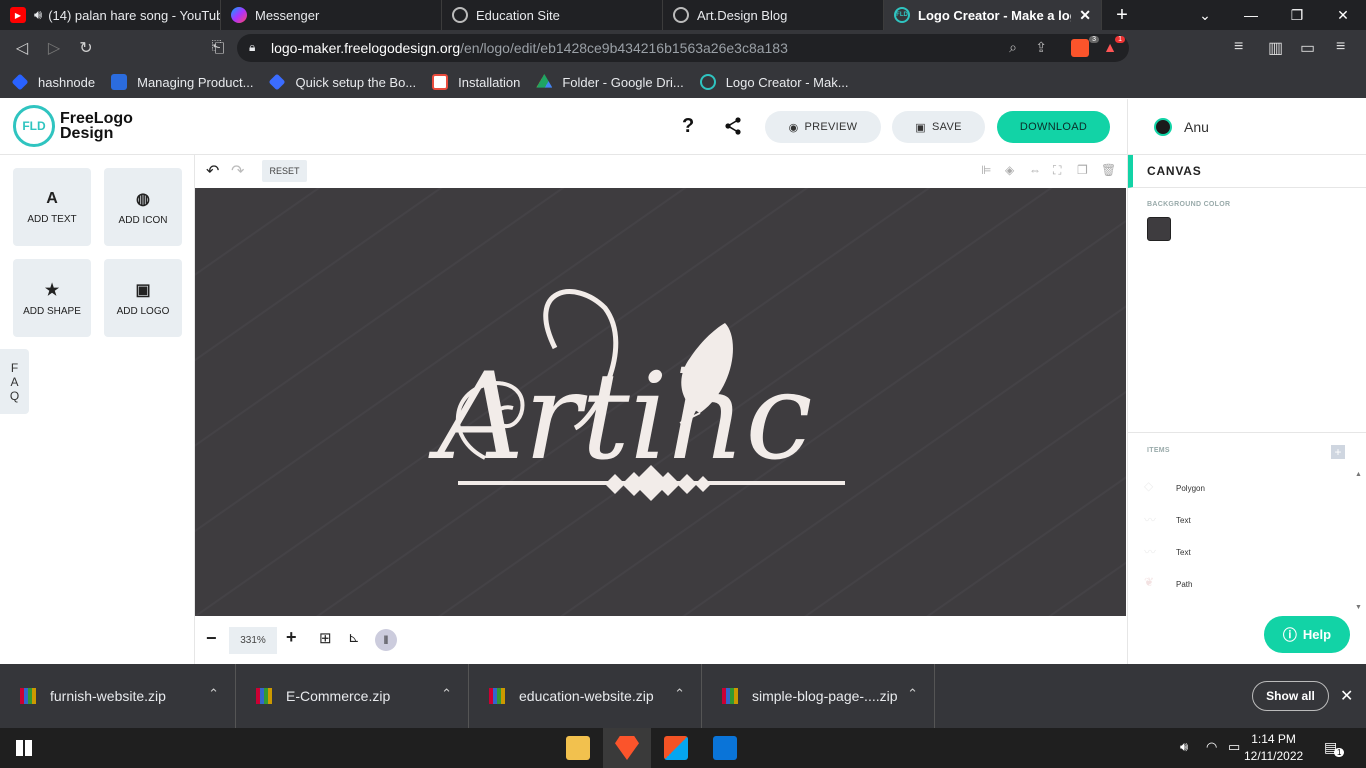 The image size is (1366, 768). Describe the element at coordinates (1251, 15) in the screenshot. I see `minimize-icon: —` at that location.